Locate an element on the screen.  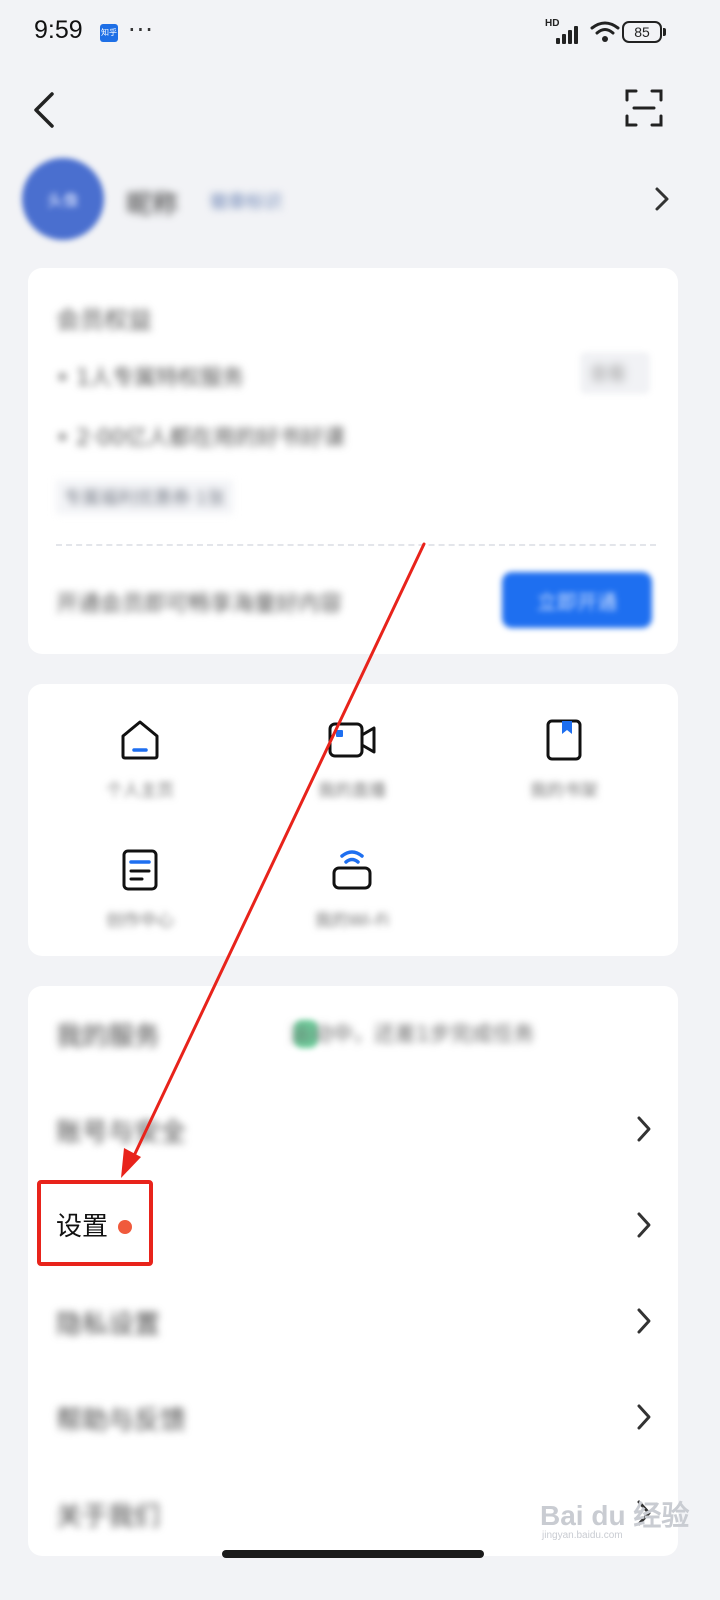
shortcut-bookshelf: 我的书架 is located at coordinates (564, 773).